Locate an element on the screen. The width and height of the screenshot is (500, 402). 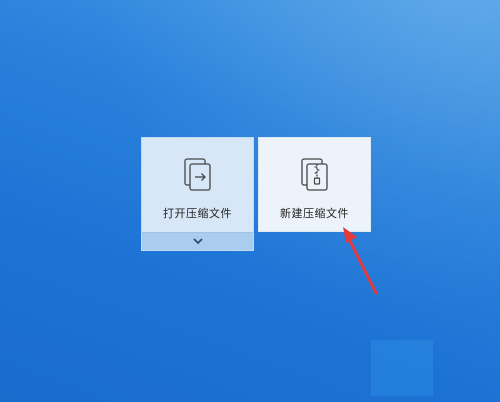
open-archive-dropdown is located at coordinates (197, 241).